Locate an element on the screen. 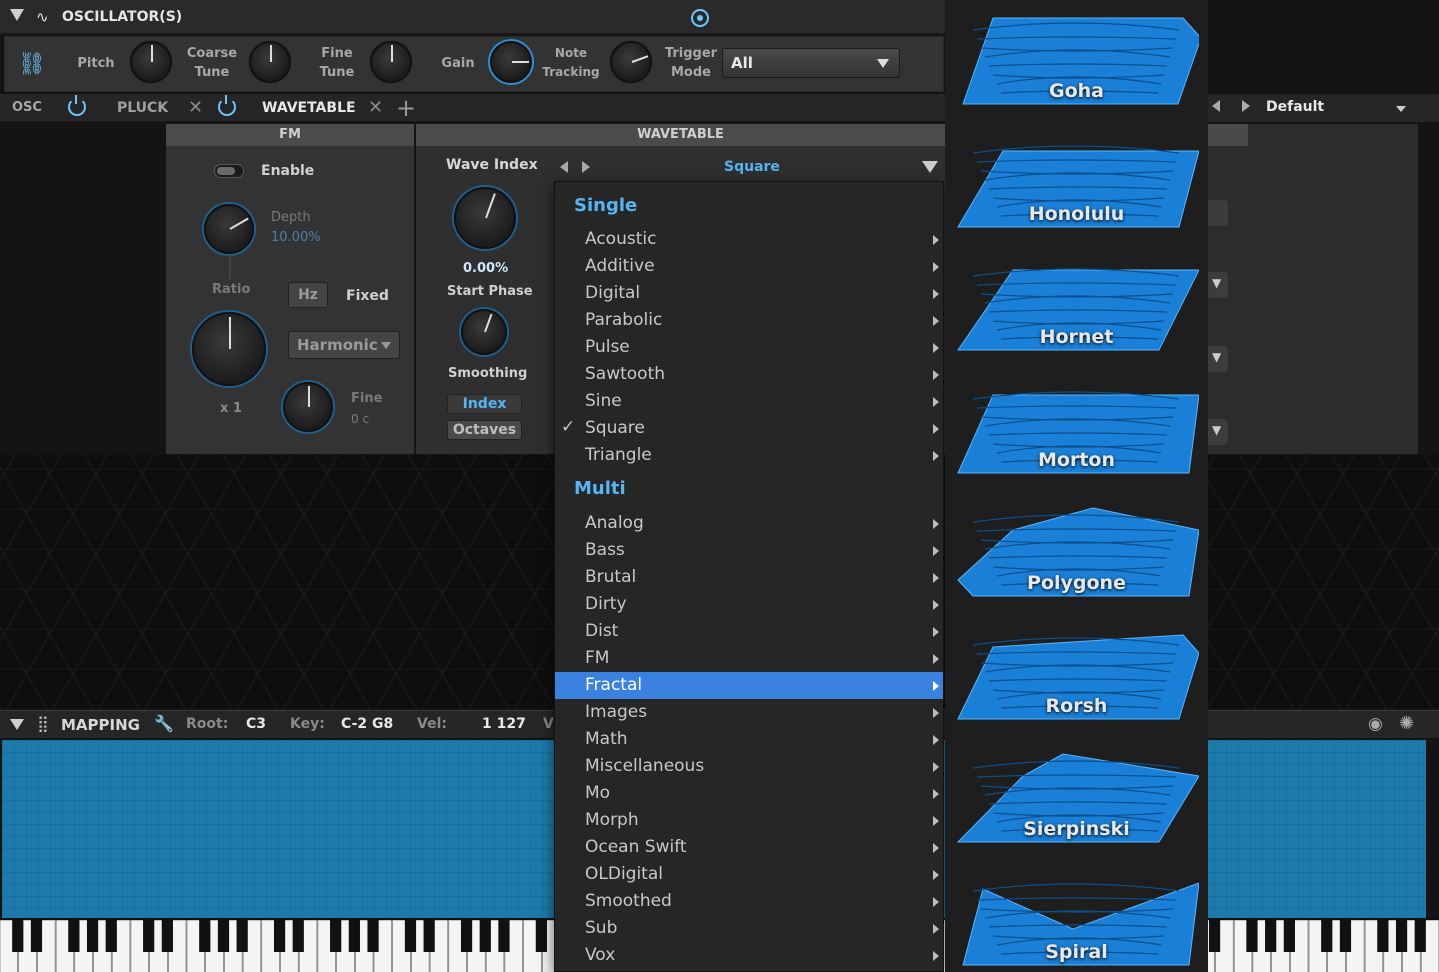  target-icon is located at coordinates (700, 18).